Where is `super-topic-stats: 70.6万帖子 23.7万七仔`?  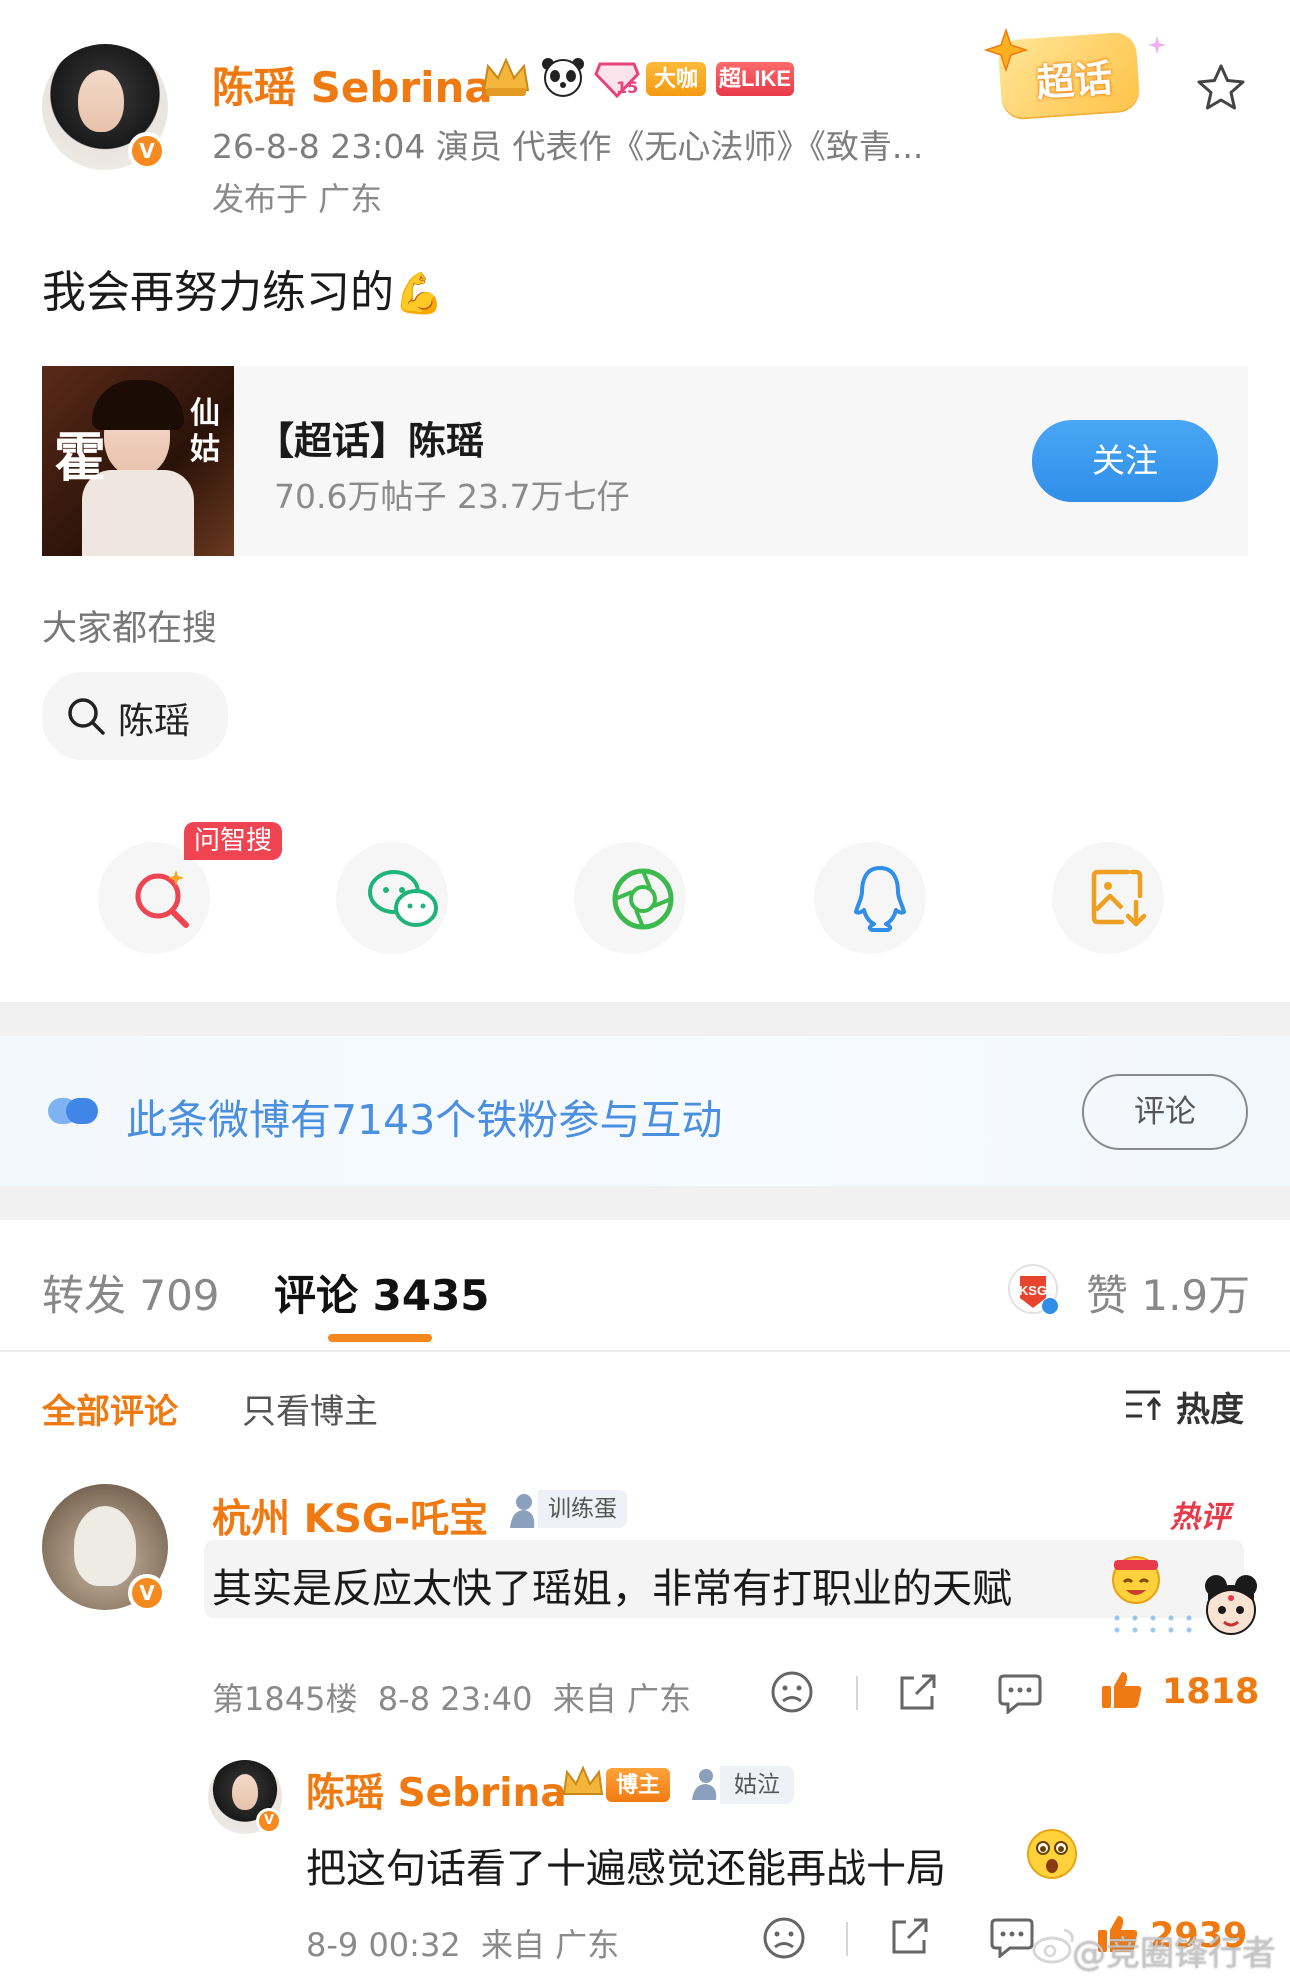
super-topic-stats: 70.6万帖子 23.7万七仔 is located at coordinates (452, 496).